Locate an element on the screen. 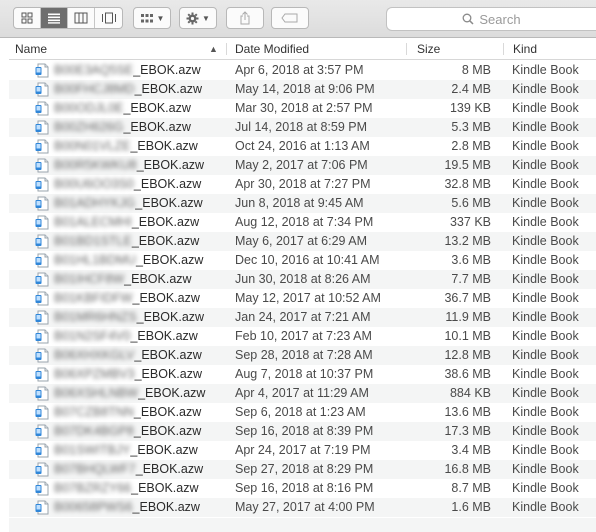 The height and width of the screenshot is (532, 596). share-button is located at coordinates (245, 18).